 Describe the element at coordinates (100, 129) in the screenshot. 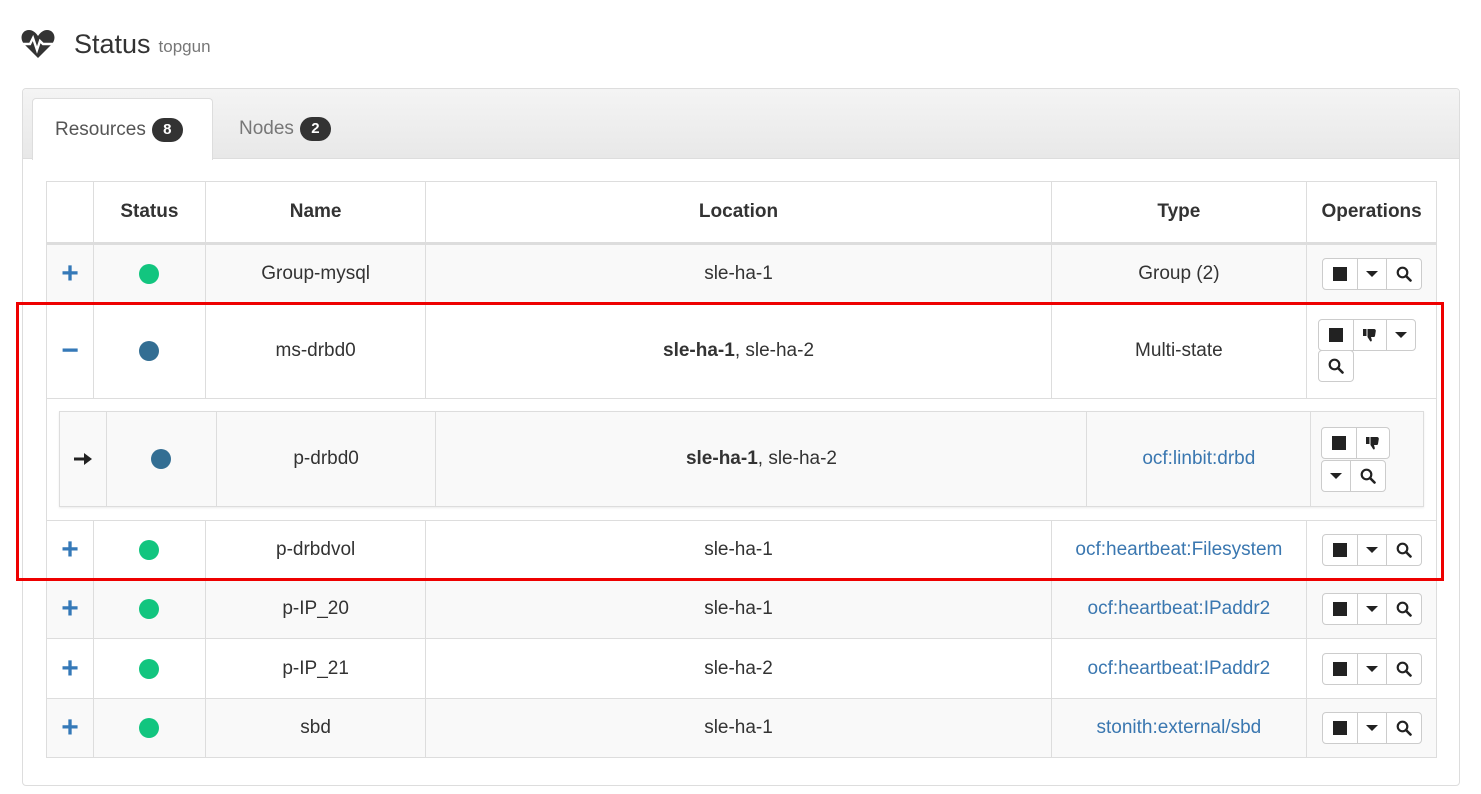

I see `tab-resources-label: Resources` at that location.